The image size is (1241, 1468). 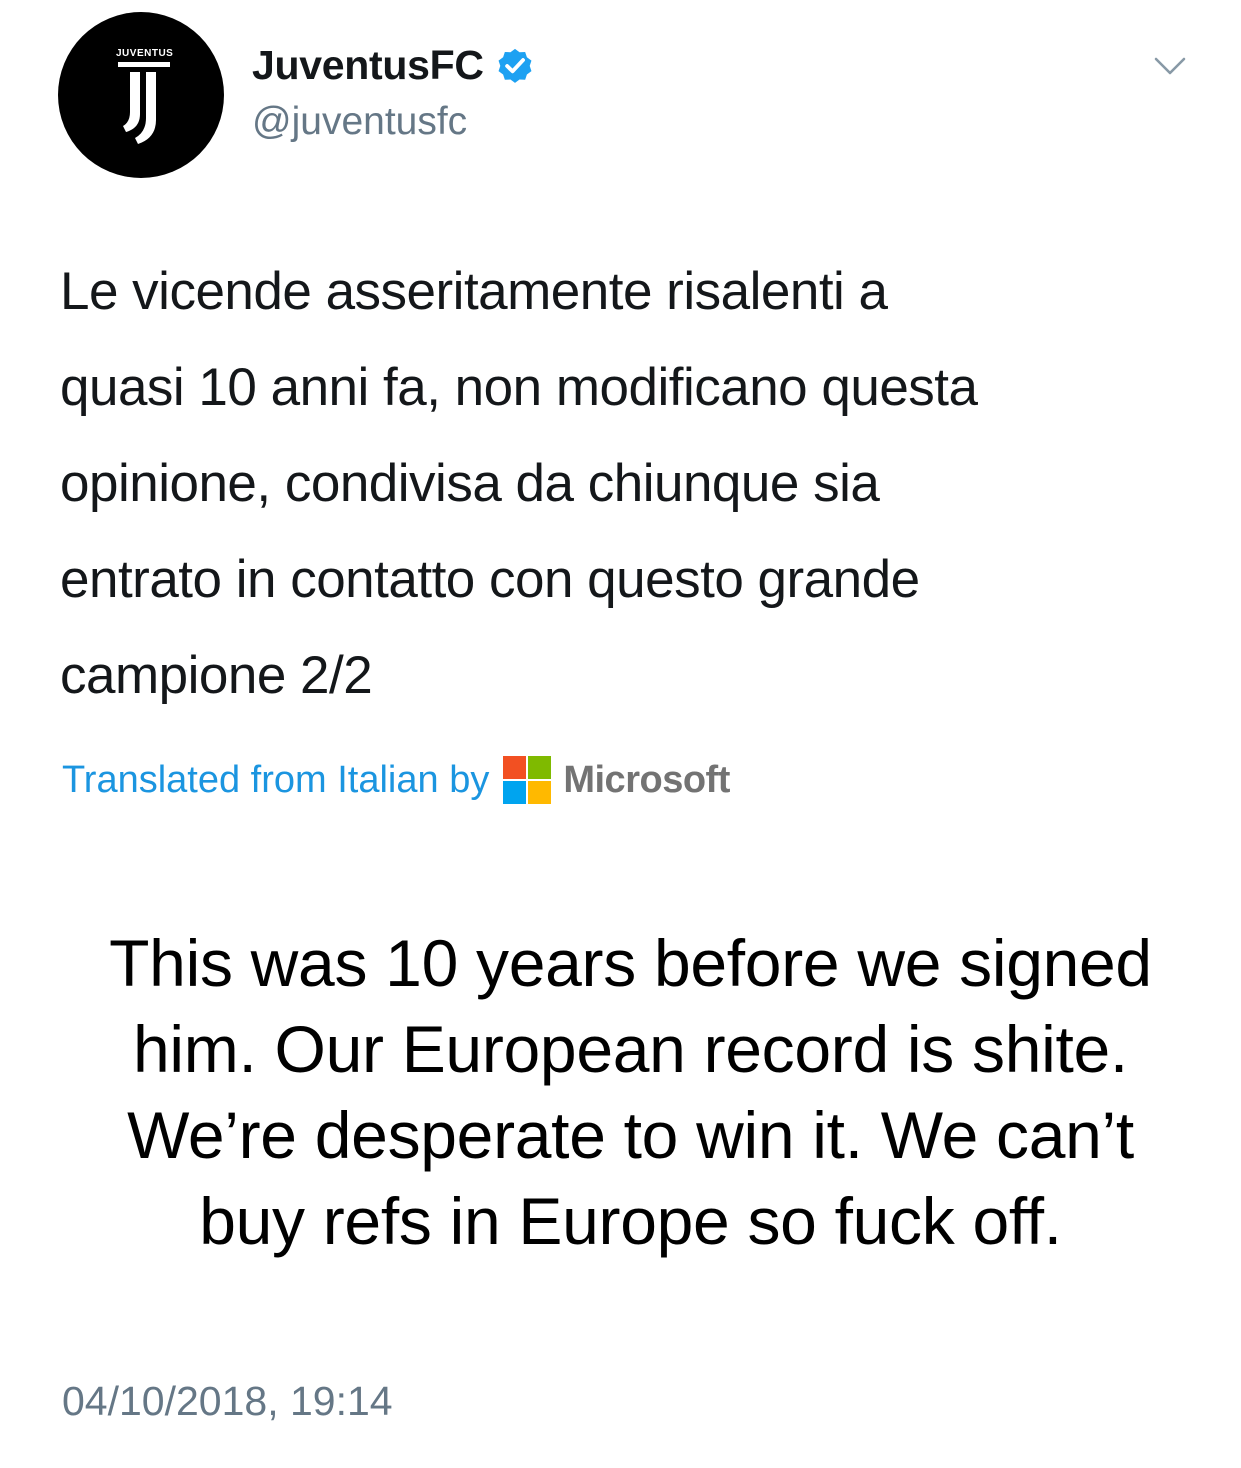 I want to click on translation-provider: Microsoft, so click(x=646, y=779).